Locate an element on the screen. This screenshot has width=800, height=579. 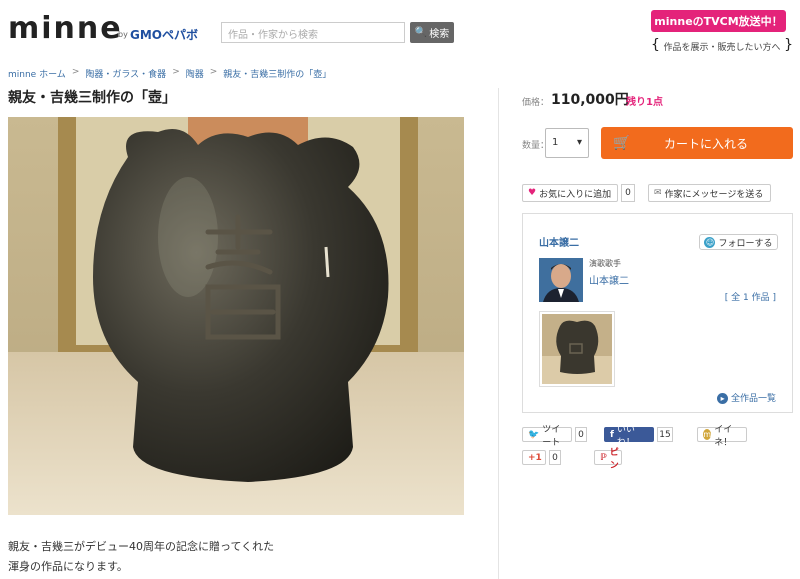
pin-label: ピン is located at coordinates (614, 459).